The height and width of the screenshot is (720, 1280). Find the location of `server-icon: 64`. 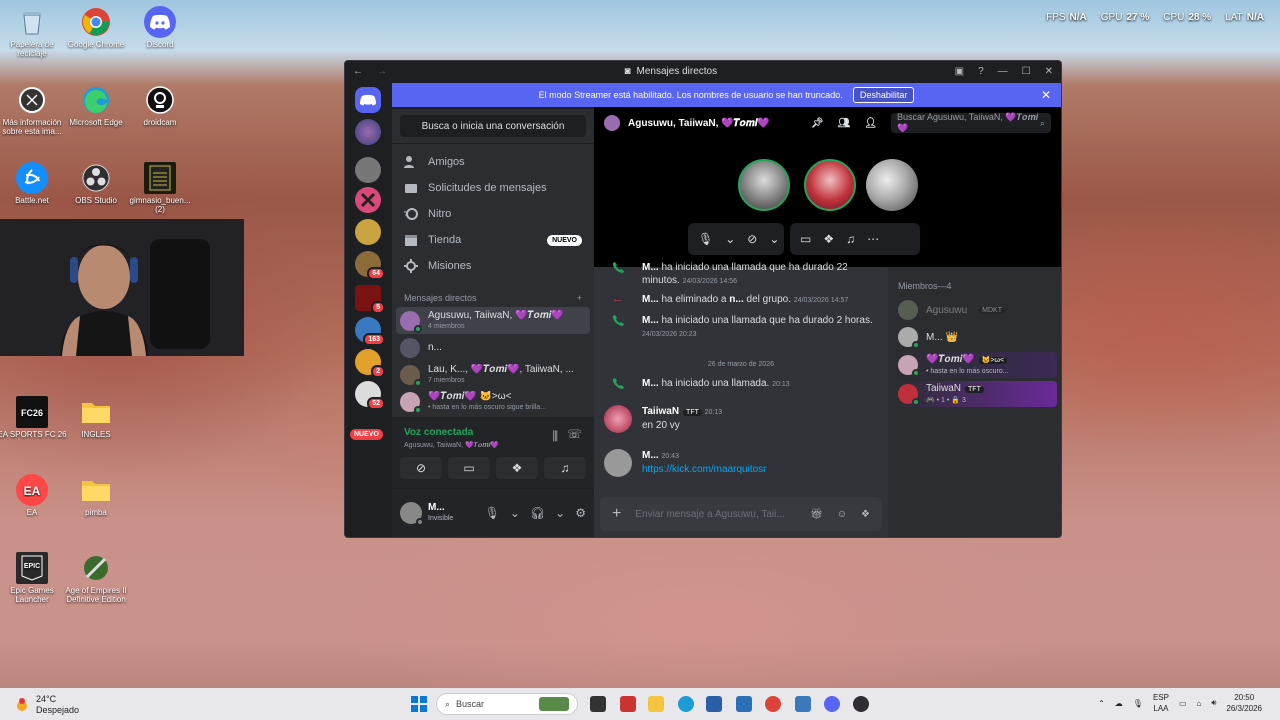

server-icon: 64 is located at coordinates (370, 265).